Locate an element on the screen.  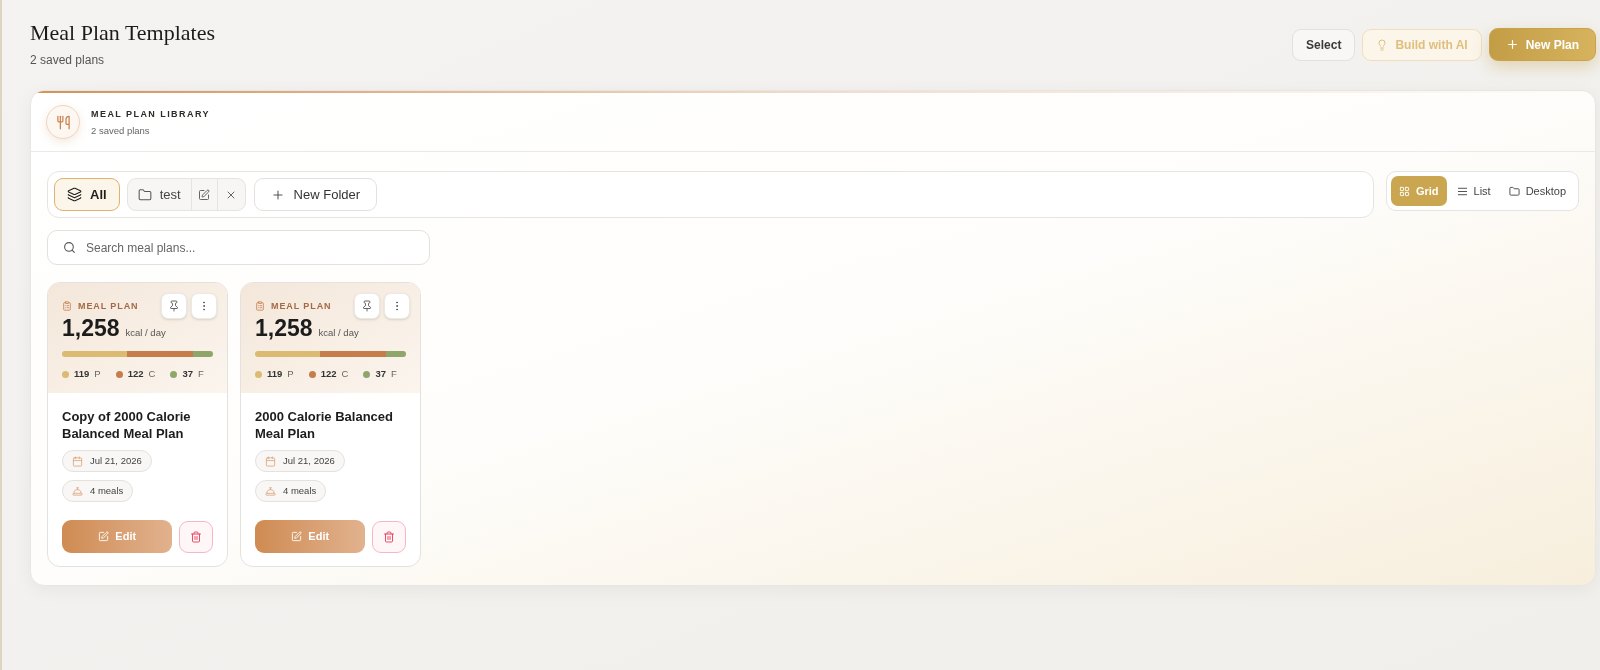
view-tab: List is located at coordinates (1473, 191).